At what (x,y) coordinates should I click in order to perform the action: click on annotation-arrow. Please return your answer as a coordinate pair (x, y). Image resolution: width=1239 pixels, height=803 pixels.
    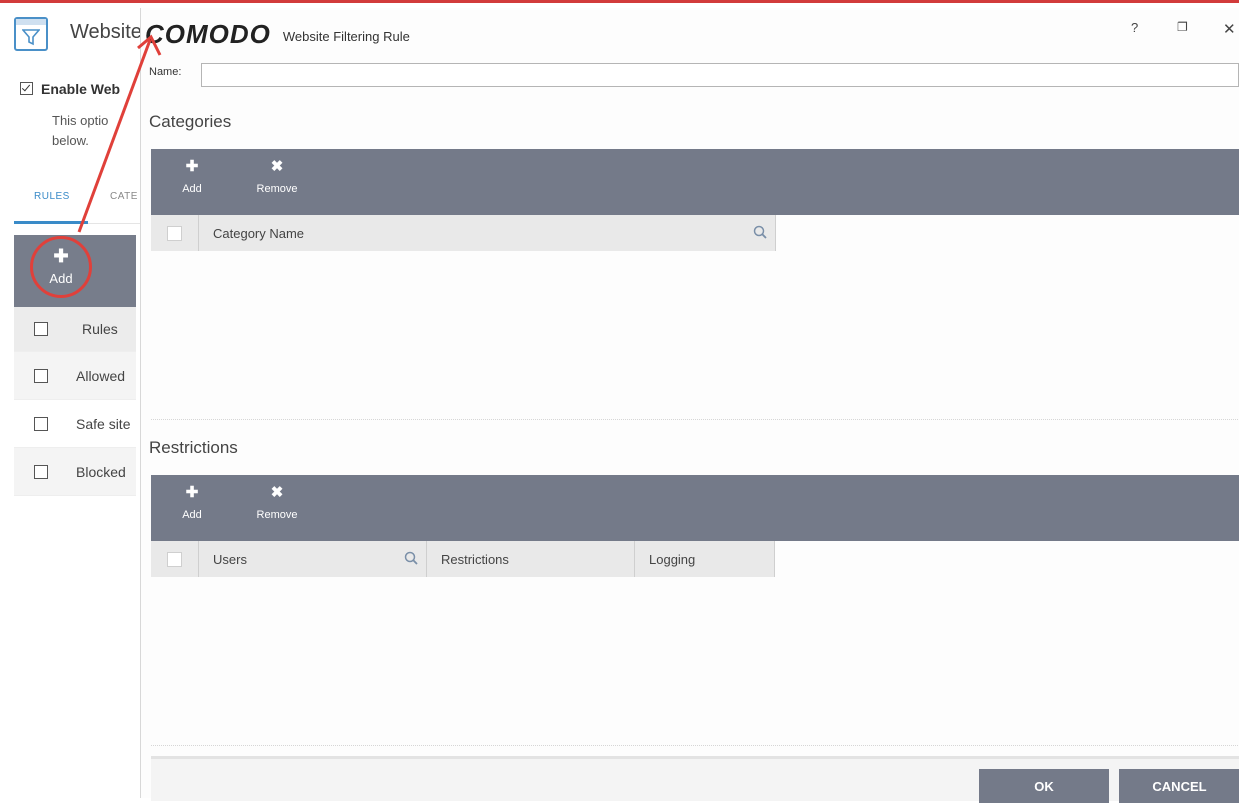
    Looking at the image, I should click on (119, 133).